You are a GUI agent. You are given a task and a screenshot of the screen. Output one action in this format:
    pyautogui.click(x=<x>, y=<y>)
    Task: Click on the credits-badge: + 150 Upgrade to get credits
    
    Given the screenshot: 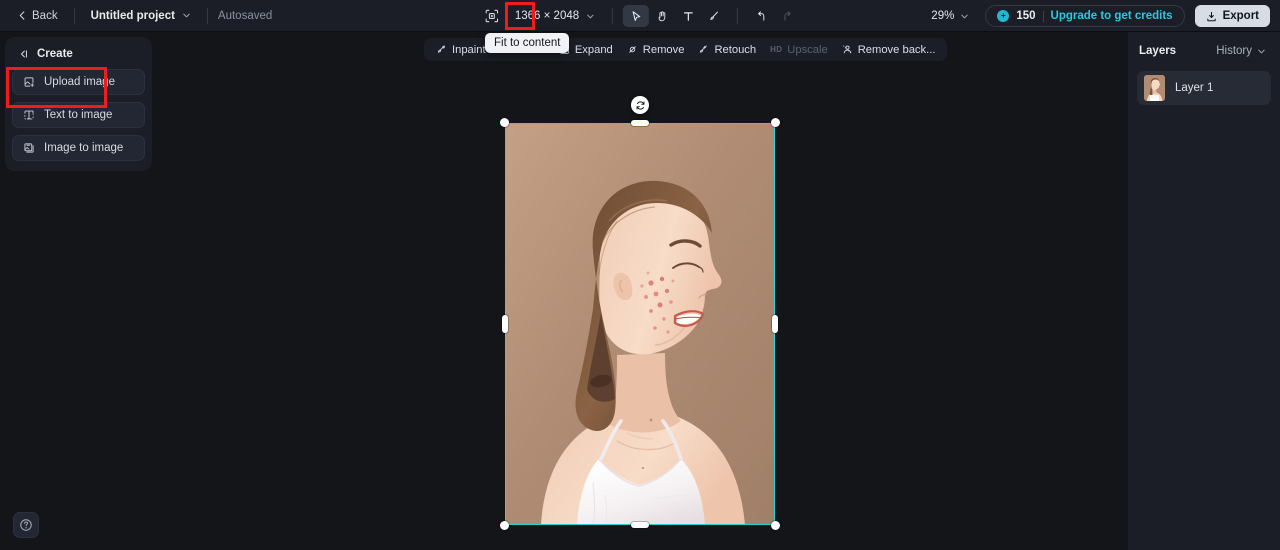 What is the action you would take?
    pyautogui.click(x=1085, y=16)
    